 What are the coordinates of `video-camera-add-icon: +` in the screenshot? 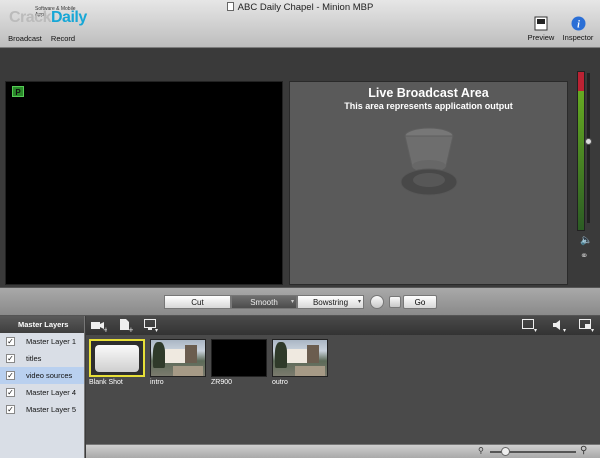 It's located at (99, 326).